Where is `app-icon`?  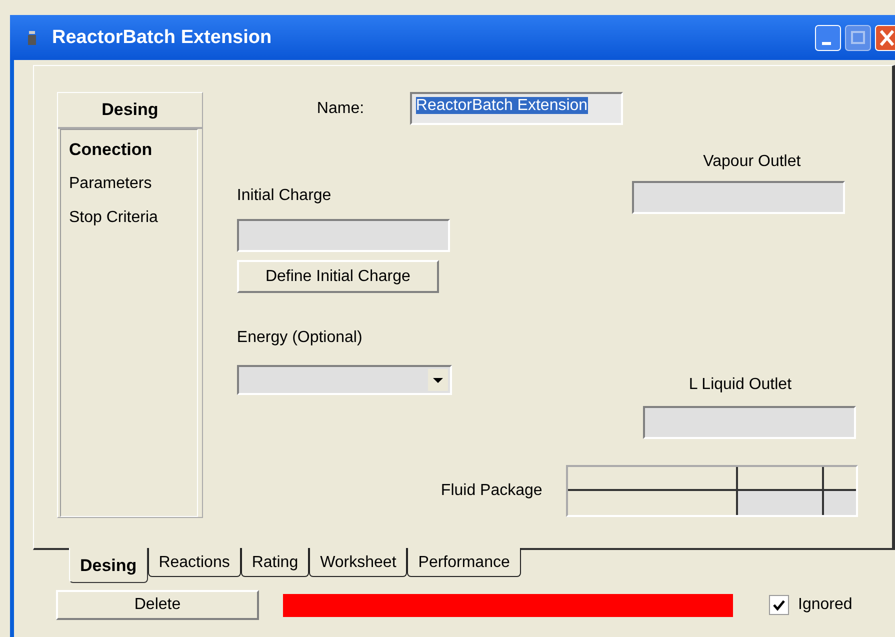
app-icon is located at coordinates (32, 37).